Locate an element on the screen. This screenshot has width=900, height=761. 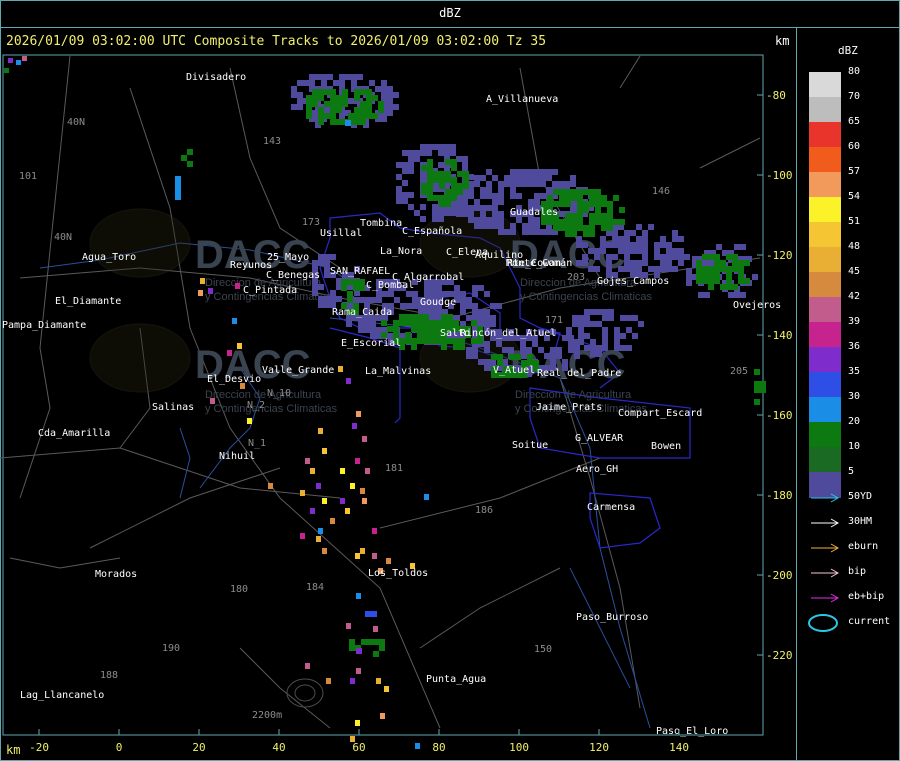
place-label: Nihuil is located at coordinates (237, 456).